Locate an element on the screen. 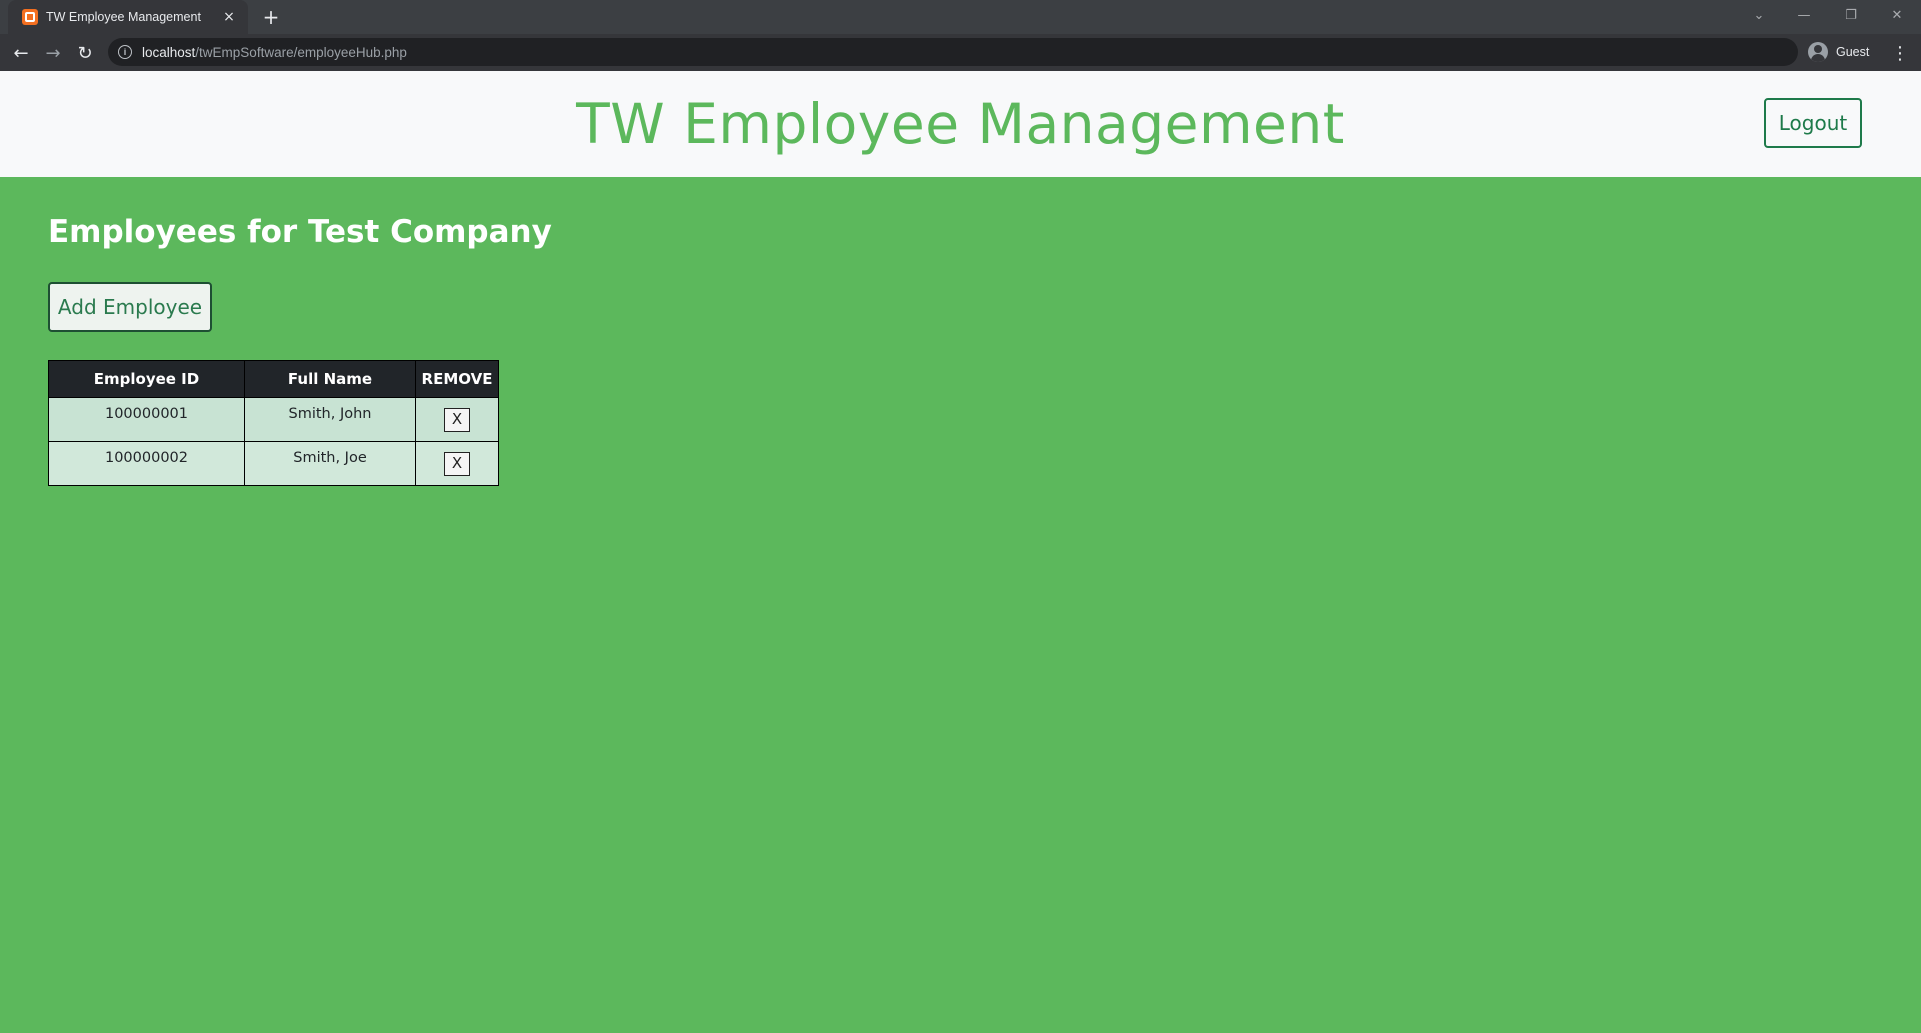 This screenshot has width=1921, height=1033. profile-button: Guest is located at coordinates (1838, 52).